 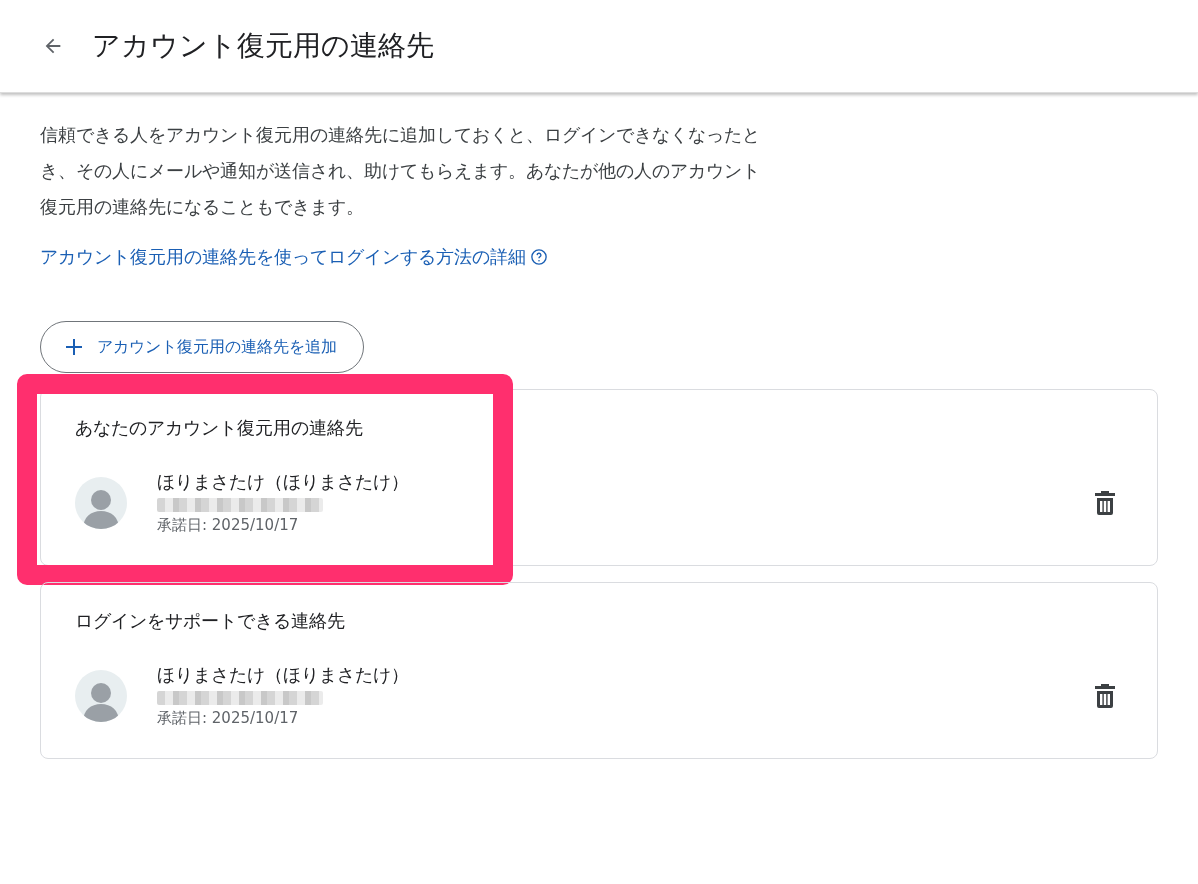 What do you see at coordinates (202, 347) in the screenshot?
I see `add-contact-button: アカウント復元用の連絡先を追加` at bounding box center [202, 347].